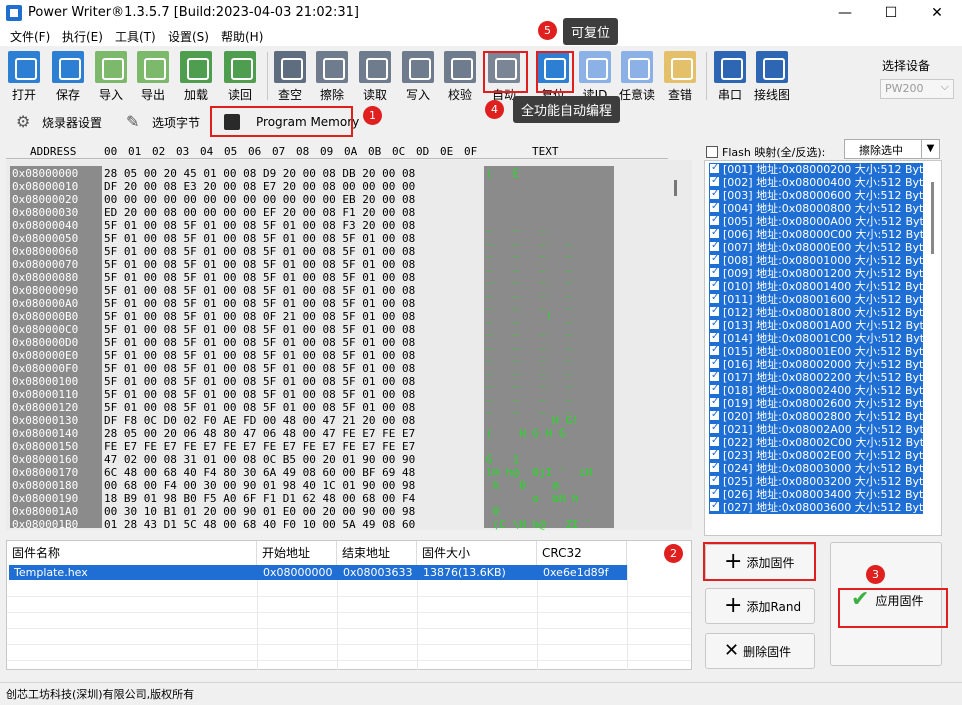 The width and height of the screenshot is (962, 705). What do you see at coordinates (819, 454) in the screenshot?
I see `sector-item: [023] 地址:0x08002E00 大小:512 Byte` at bounding box center [819, 454].